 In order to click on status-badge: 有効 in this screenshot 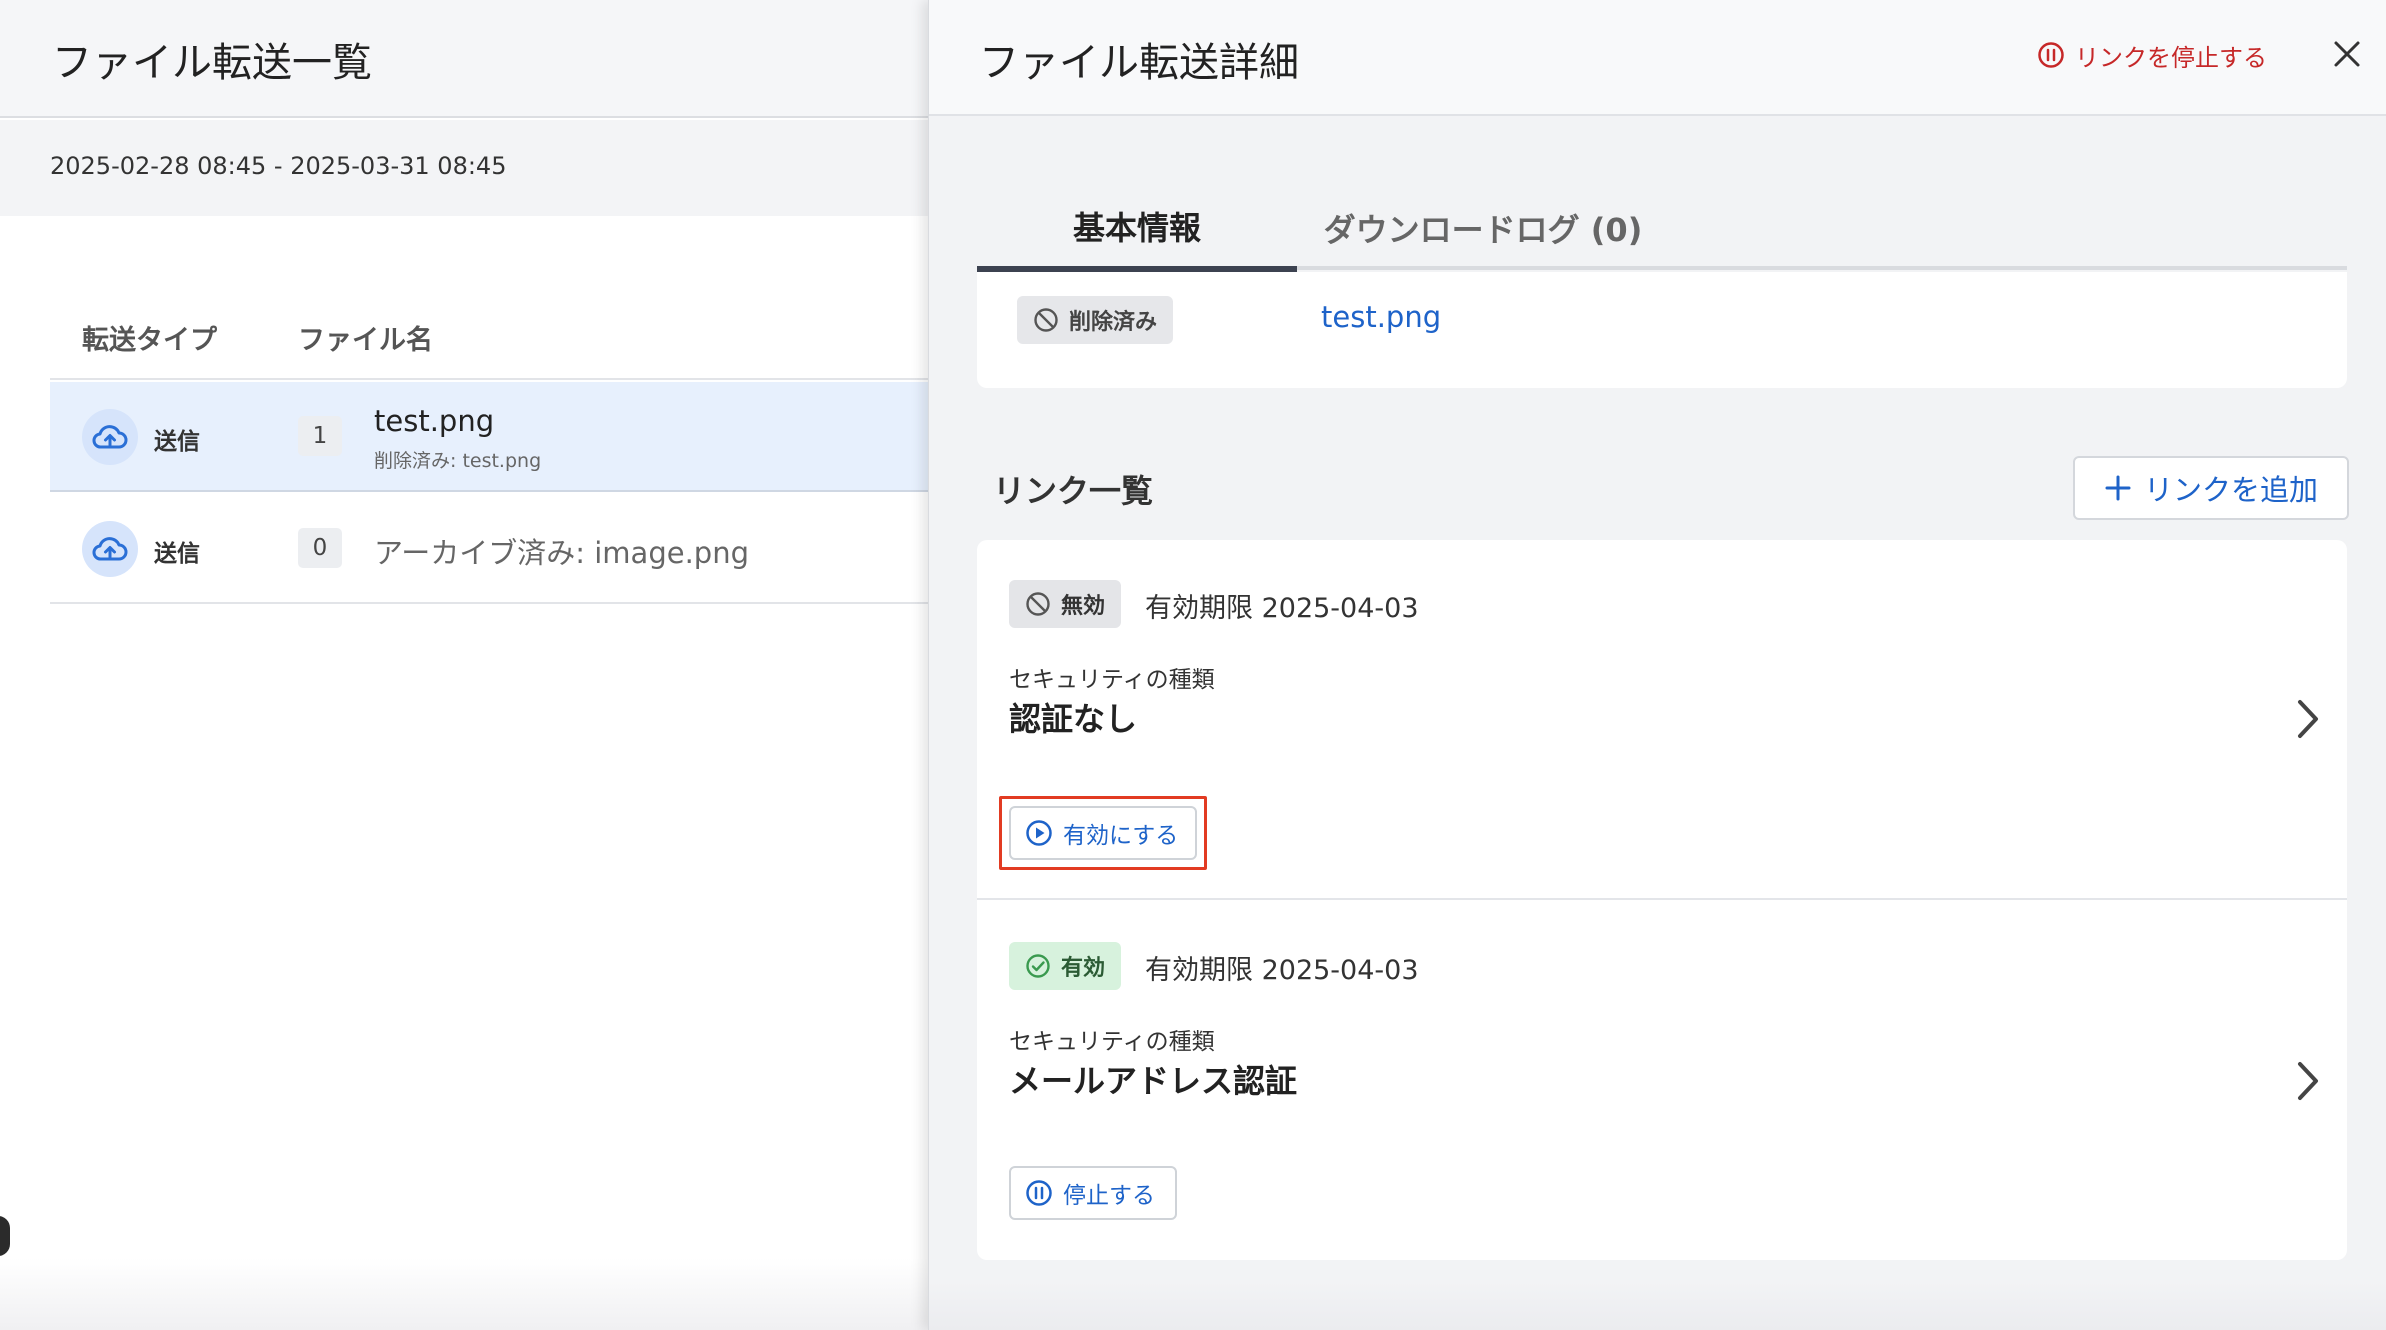, I will do `click(1065, 966)`.